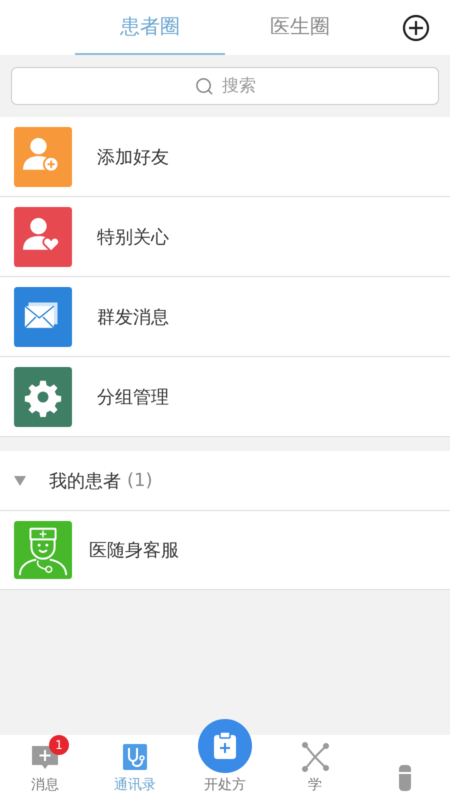  I want to click on group-header: 我的患者 (1), so click(225, 481).